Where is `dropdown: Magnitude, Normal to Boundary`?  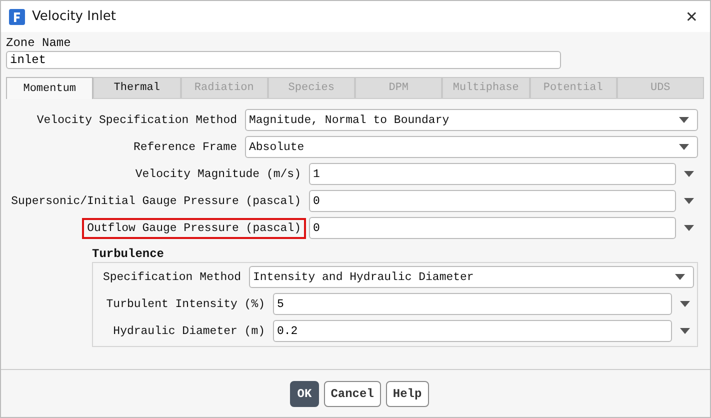 dropdown: Magnitude, Normal to Boundary is located at coordinates (471, 120).